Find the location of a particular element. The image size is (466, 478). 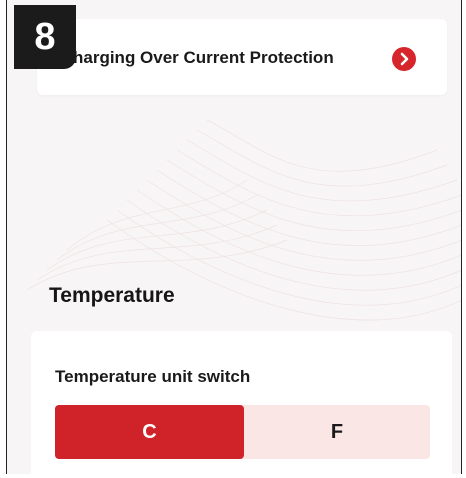

unit-celsius-button: C is located at coordinates (149, 432).